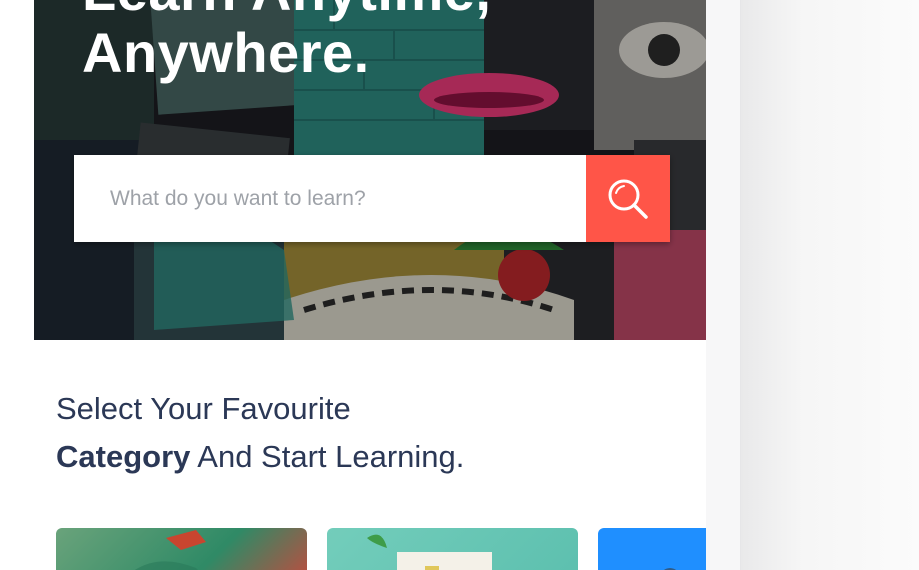 The image size is (919, 570). I want to click on category-card-2-art, so click(429, 552).